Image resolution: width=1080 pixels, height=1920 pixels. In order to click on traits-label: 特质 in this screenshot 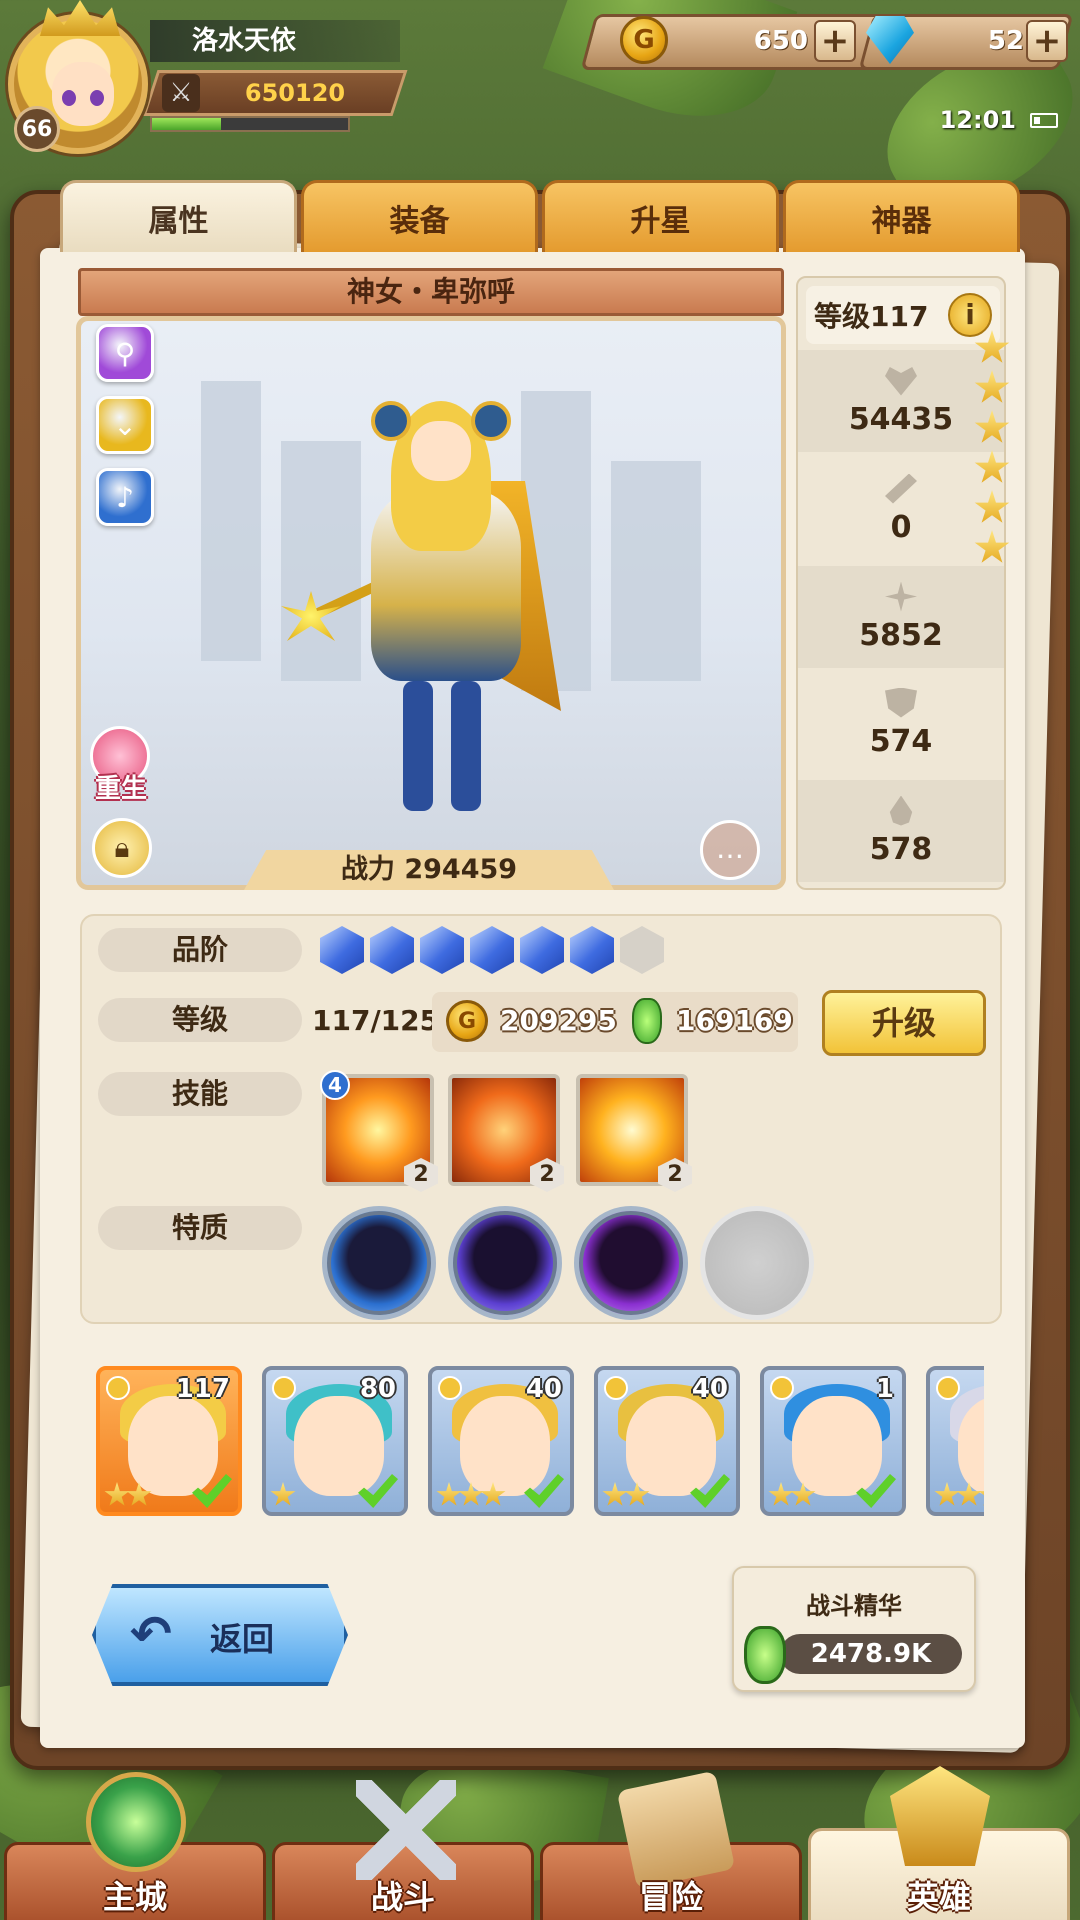, I will do `click(200, 1228)`.